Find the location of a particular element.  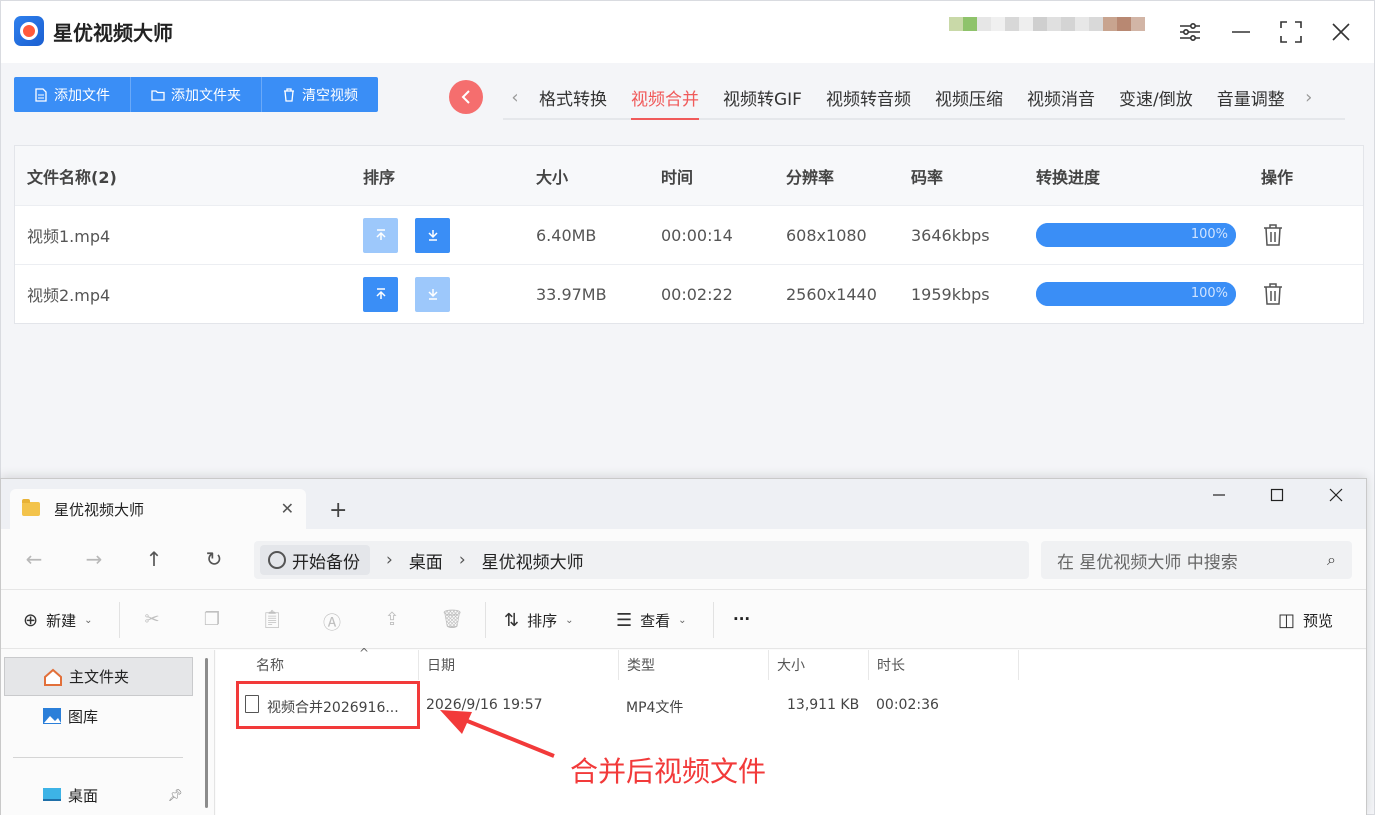

preview-pane-button: ◫ 预览 is located at coordinates (1305, 620).